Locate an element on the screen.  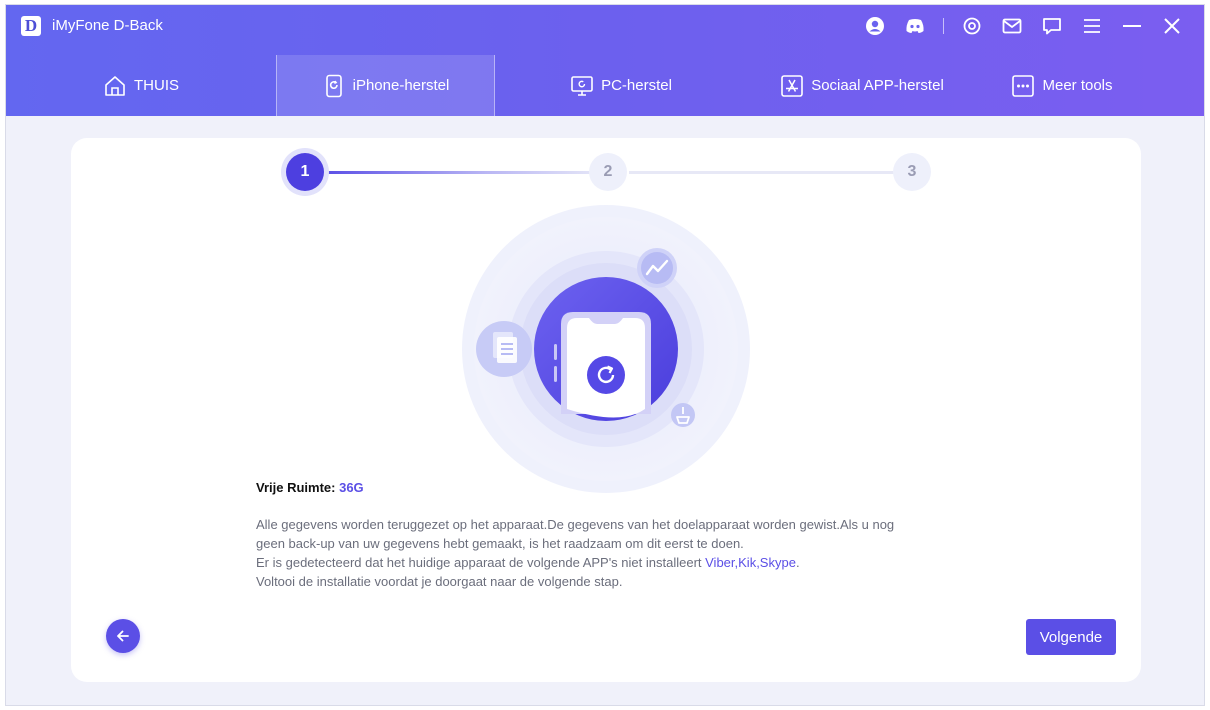
free-space: Vrije Ruimte: 36G is located at coordinates (606, 487).